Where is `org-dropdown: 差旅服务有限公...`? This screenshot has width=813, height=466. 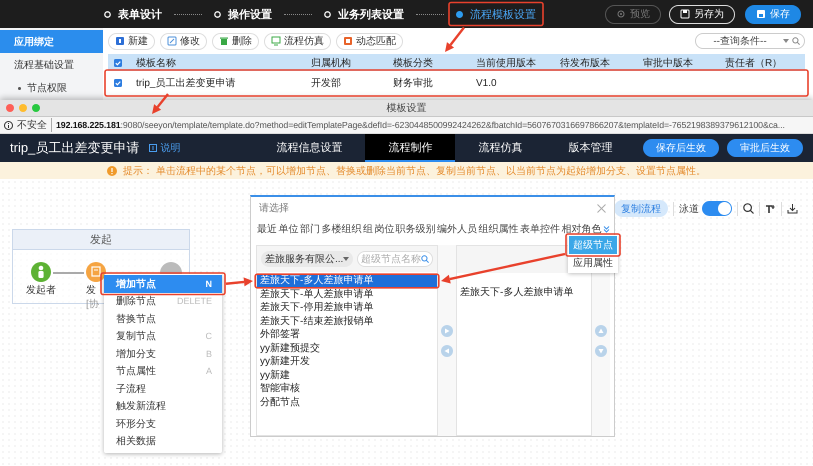
org-dropdown: 差旅服务有限公... is located at coordinates (307, 259).